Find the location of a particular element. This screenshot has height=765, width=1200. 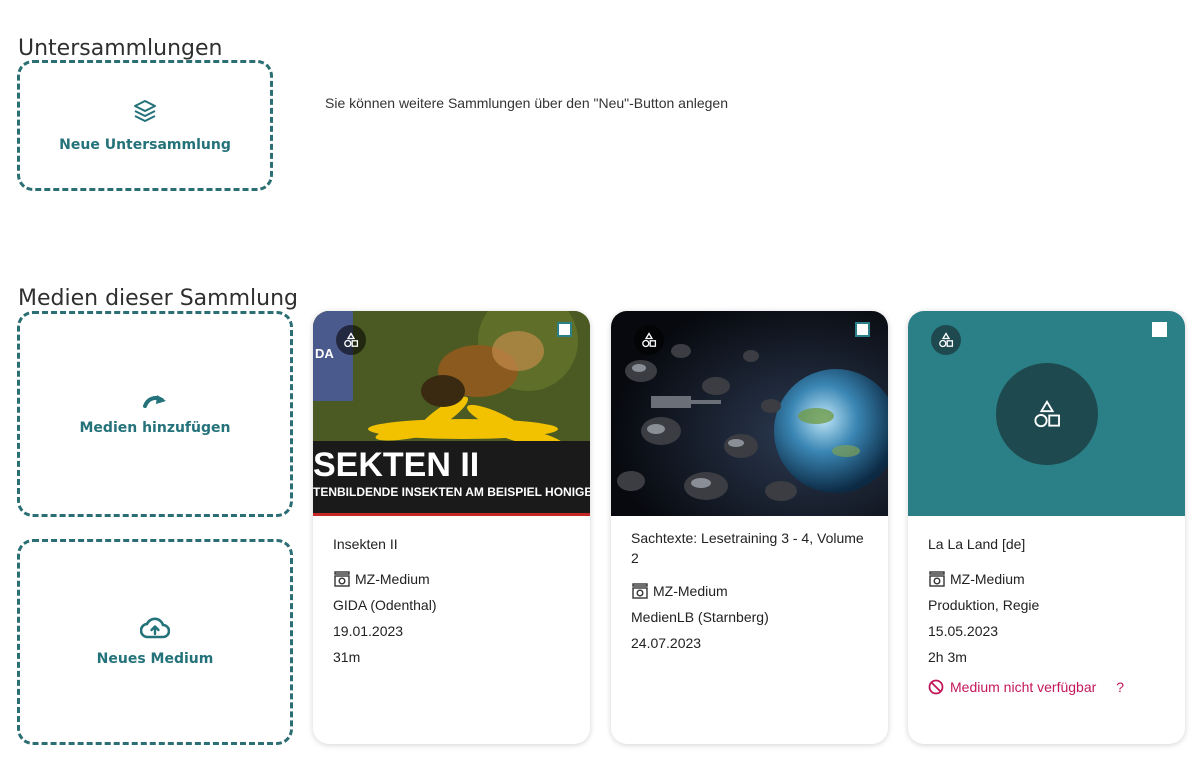

unavailable-status: Medium nicht verfügbar ? is located at coordinates (1046, 687).